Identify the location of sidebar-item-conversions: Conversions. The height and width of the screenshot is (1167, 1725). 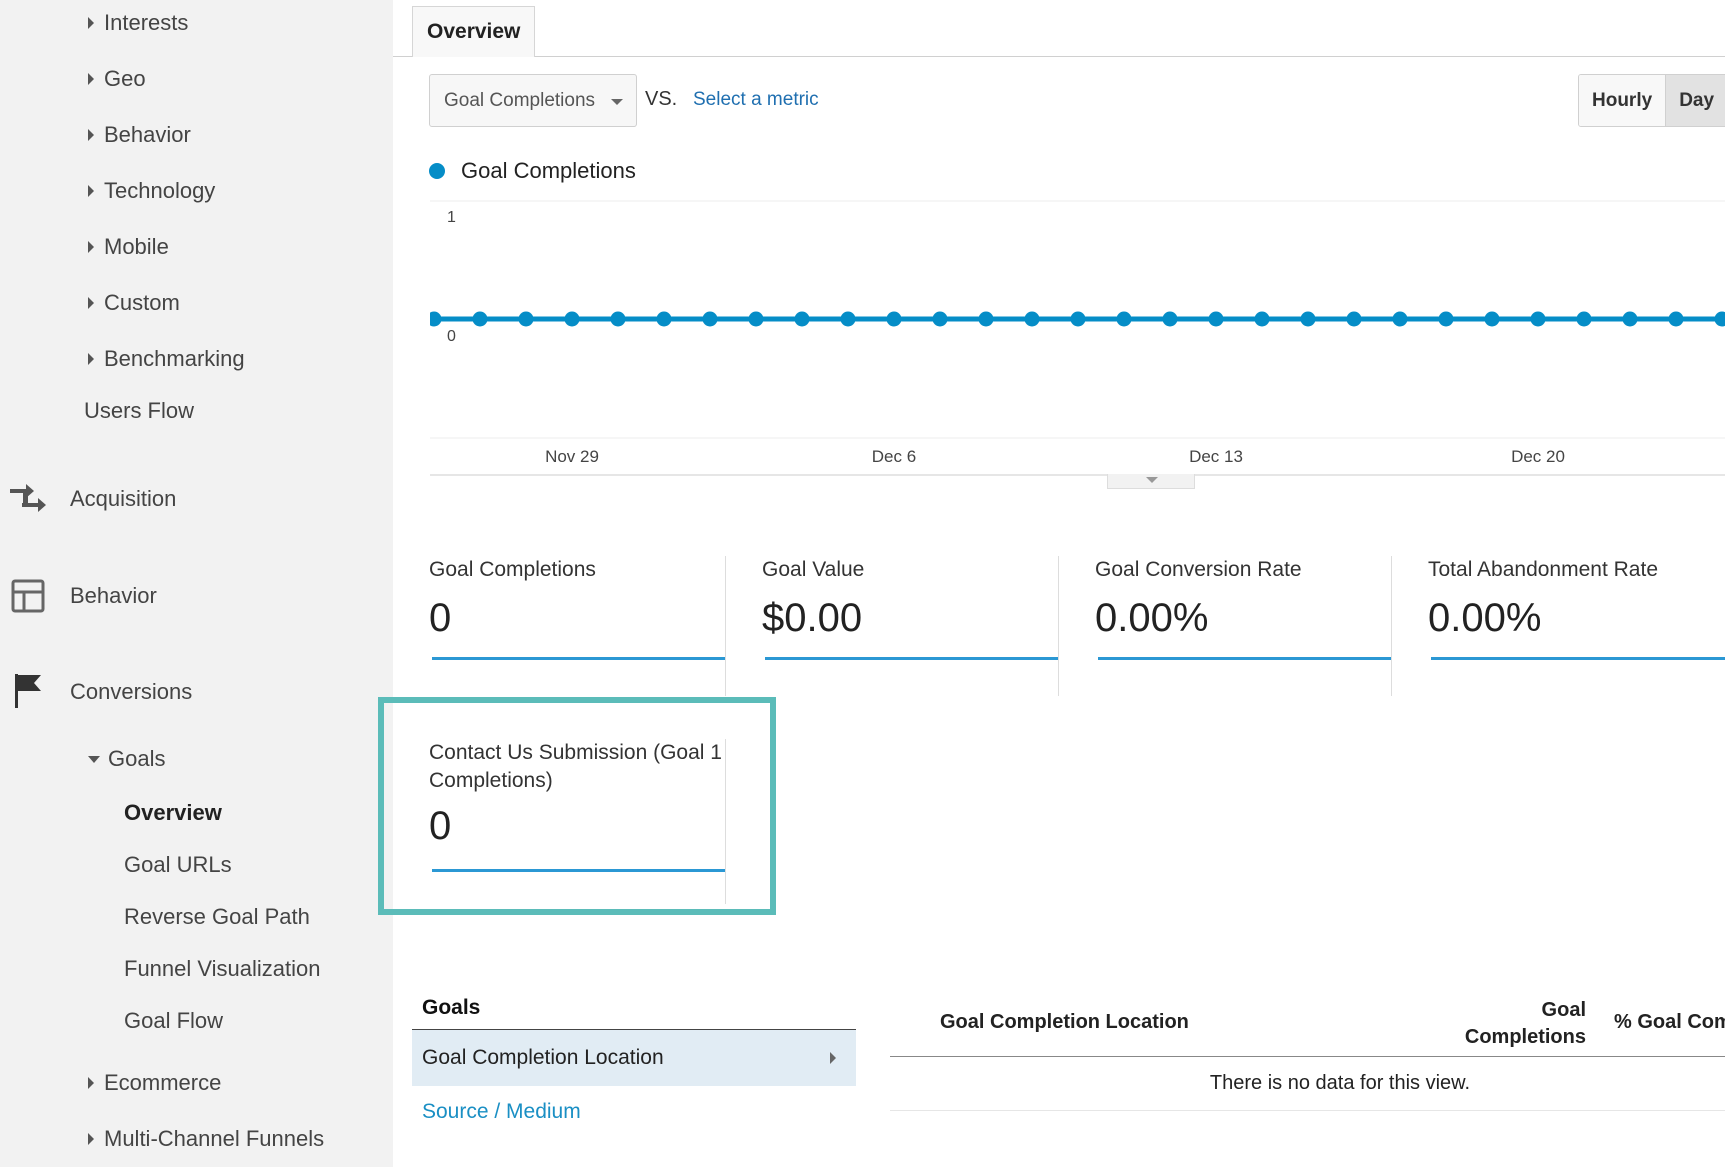
(99, 692).